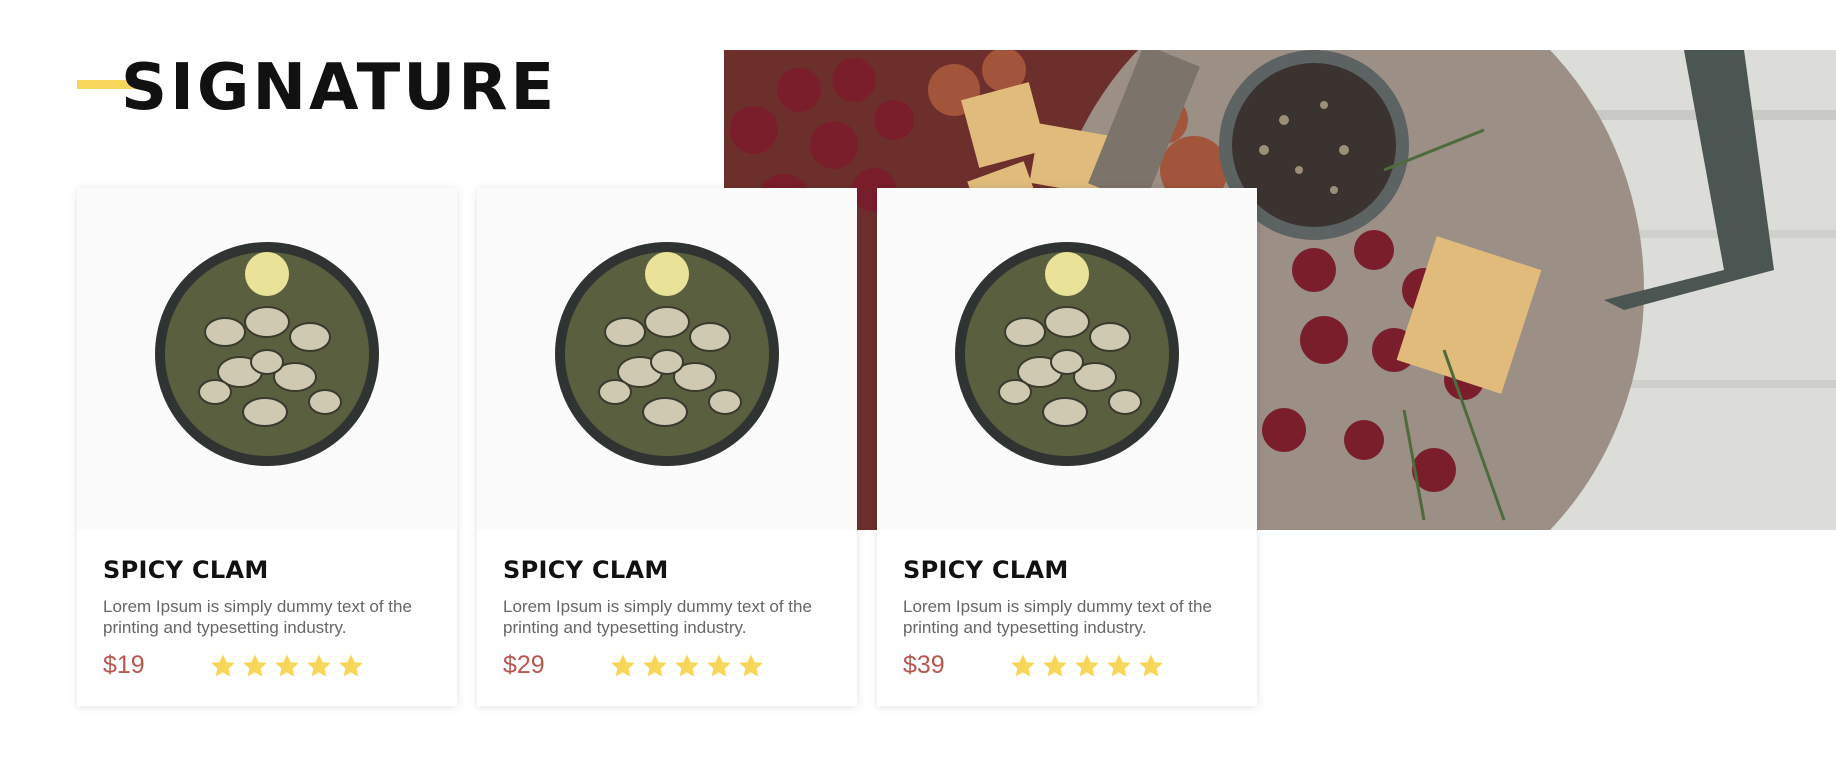 This screenshot has width=1836, height=768. I want to click on section-title: SIGNATURE, so click(339, 88).